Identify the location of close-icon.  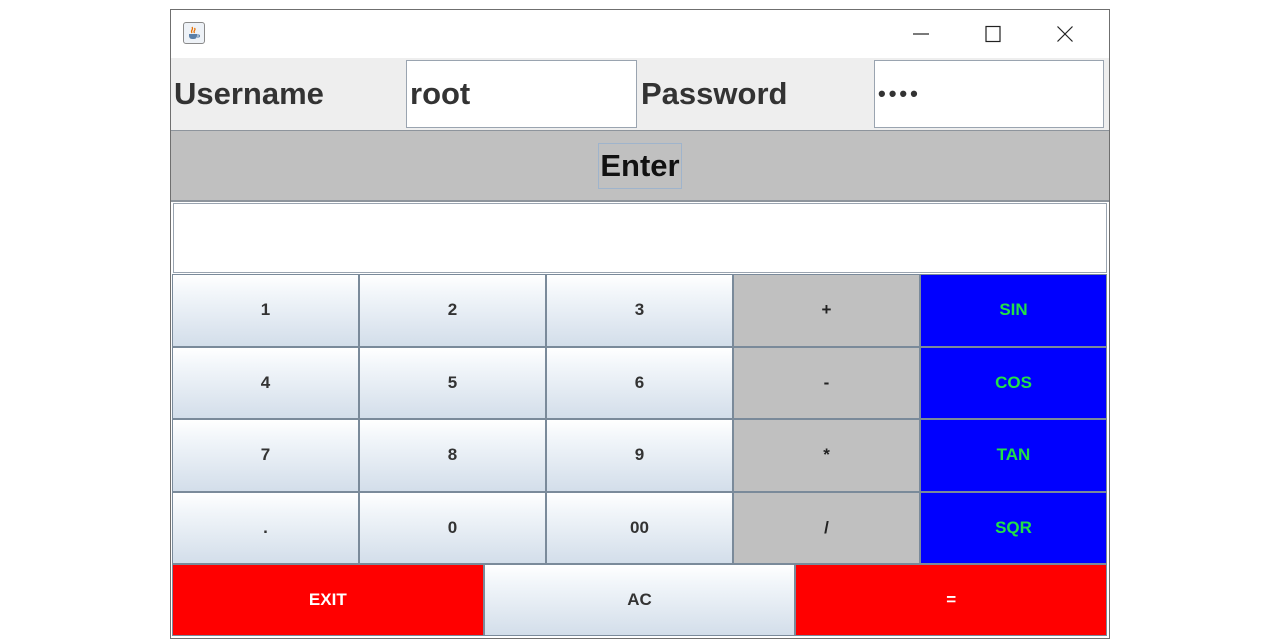
(1065, 34).